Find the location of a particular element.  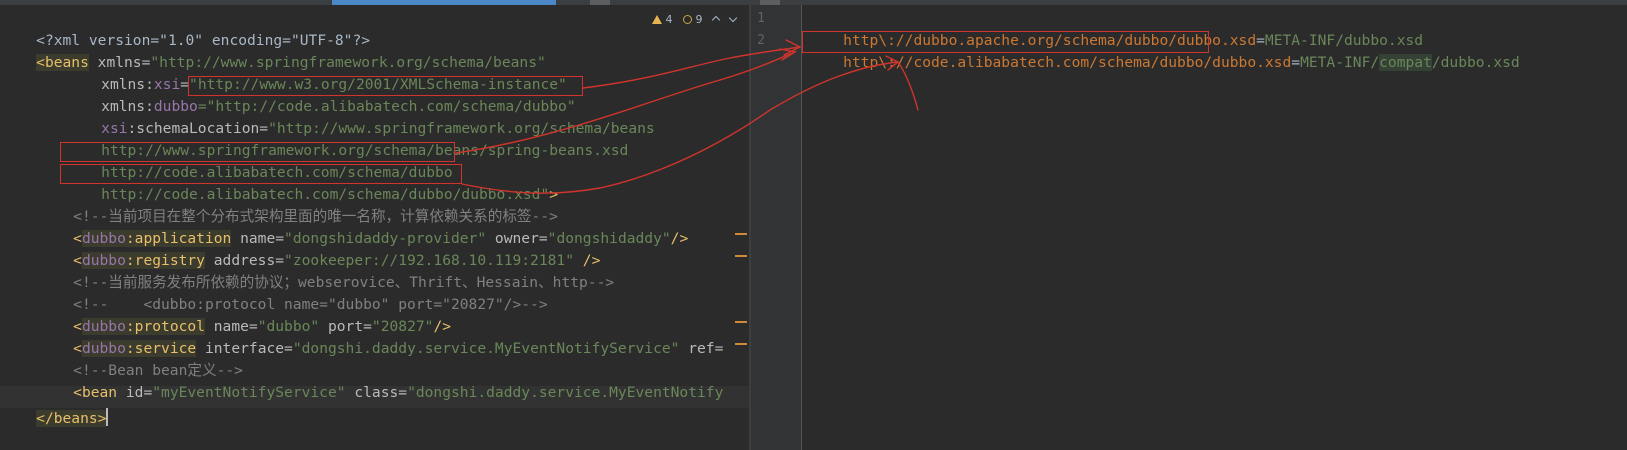

annotation-box-namespace is located at coordinates (385, 86).